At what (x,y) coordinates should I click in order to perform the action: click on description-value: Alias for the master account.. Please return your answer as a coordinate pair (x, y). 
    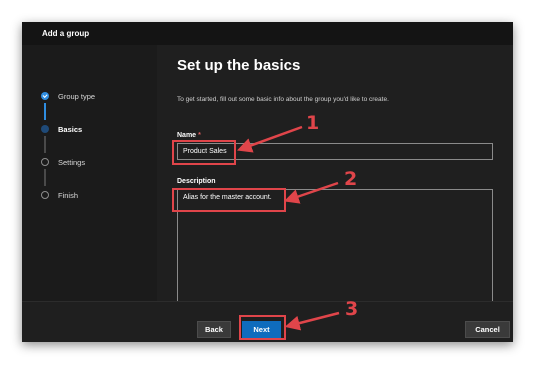
    Looking at the image, I should click on (227, 197).